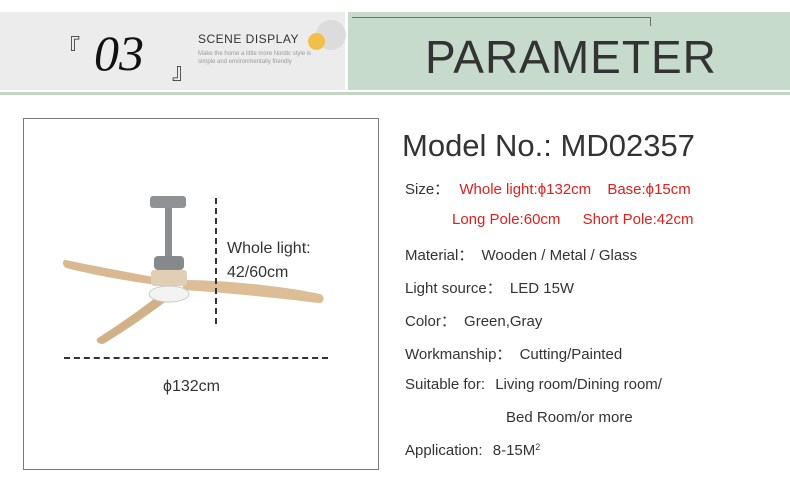  What do you see at coordinates (559, 255) in the screenshot?
I see `spec-material-value: Wooden / Metal / Glass` at bounding box center [559, 255].